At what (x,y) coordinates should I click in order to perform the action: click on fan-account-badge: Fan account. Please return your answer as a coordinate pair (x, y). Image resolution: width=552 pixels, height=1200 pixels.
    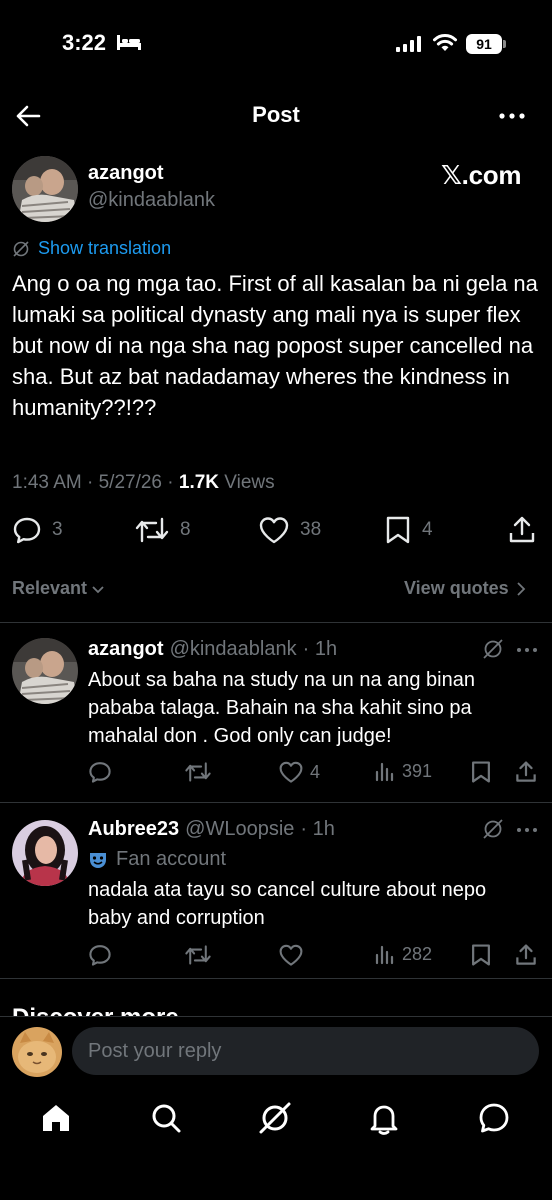
    Looking at the image, I should click on (157, 859).